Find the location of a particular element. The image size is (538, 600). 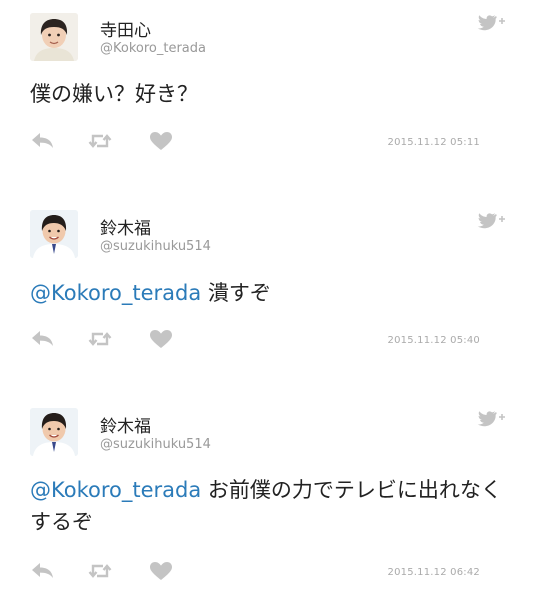

tweet-body: 僕の嫌い？好き？ is located at coordinates (114, 94).